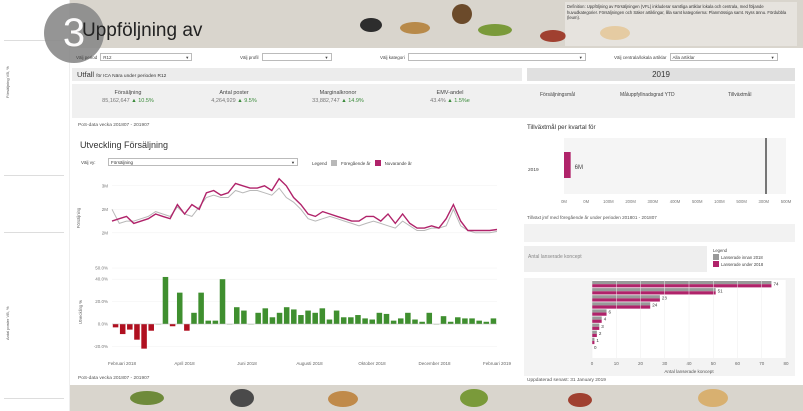 Image resolution: width=803 pixels, height=411 pixels. What do you see at coordinates (184, 363) in the screenshot?
I see `x-tick-label: April 2018` at bounding box center [184, 363].